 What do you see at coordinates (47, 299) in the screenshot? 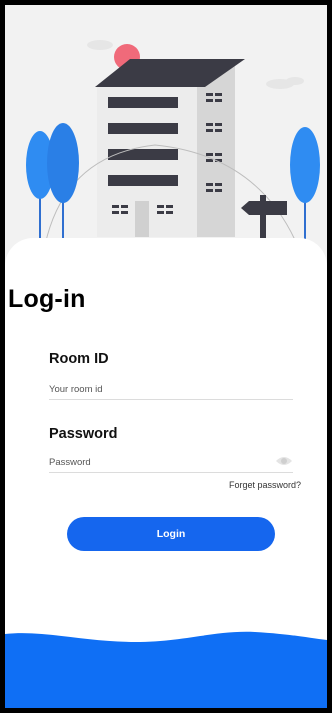
I see `page-title: Log-in` at bounding box center [47, 299].